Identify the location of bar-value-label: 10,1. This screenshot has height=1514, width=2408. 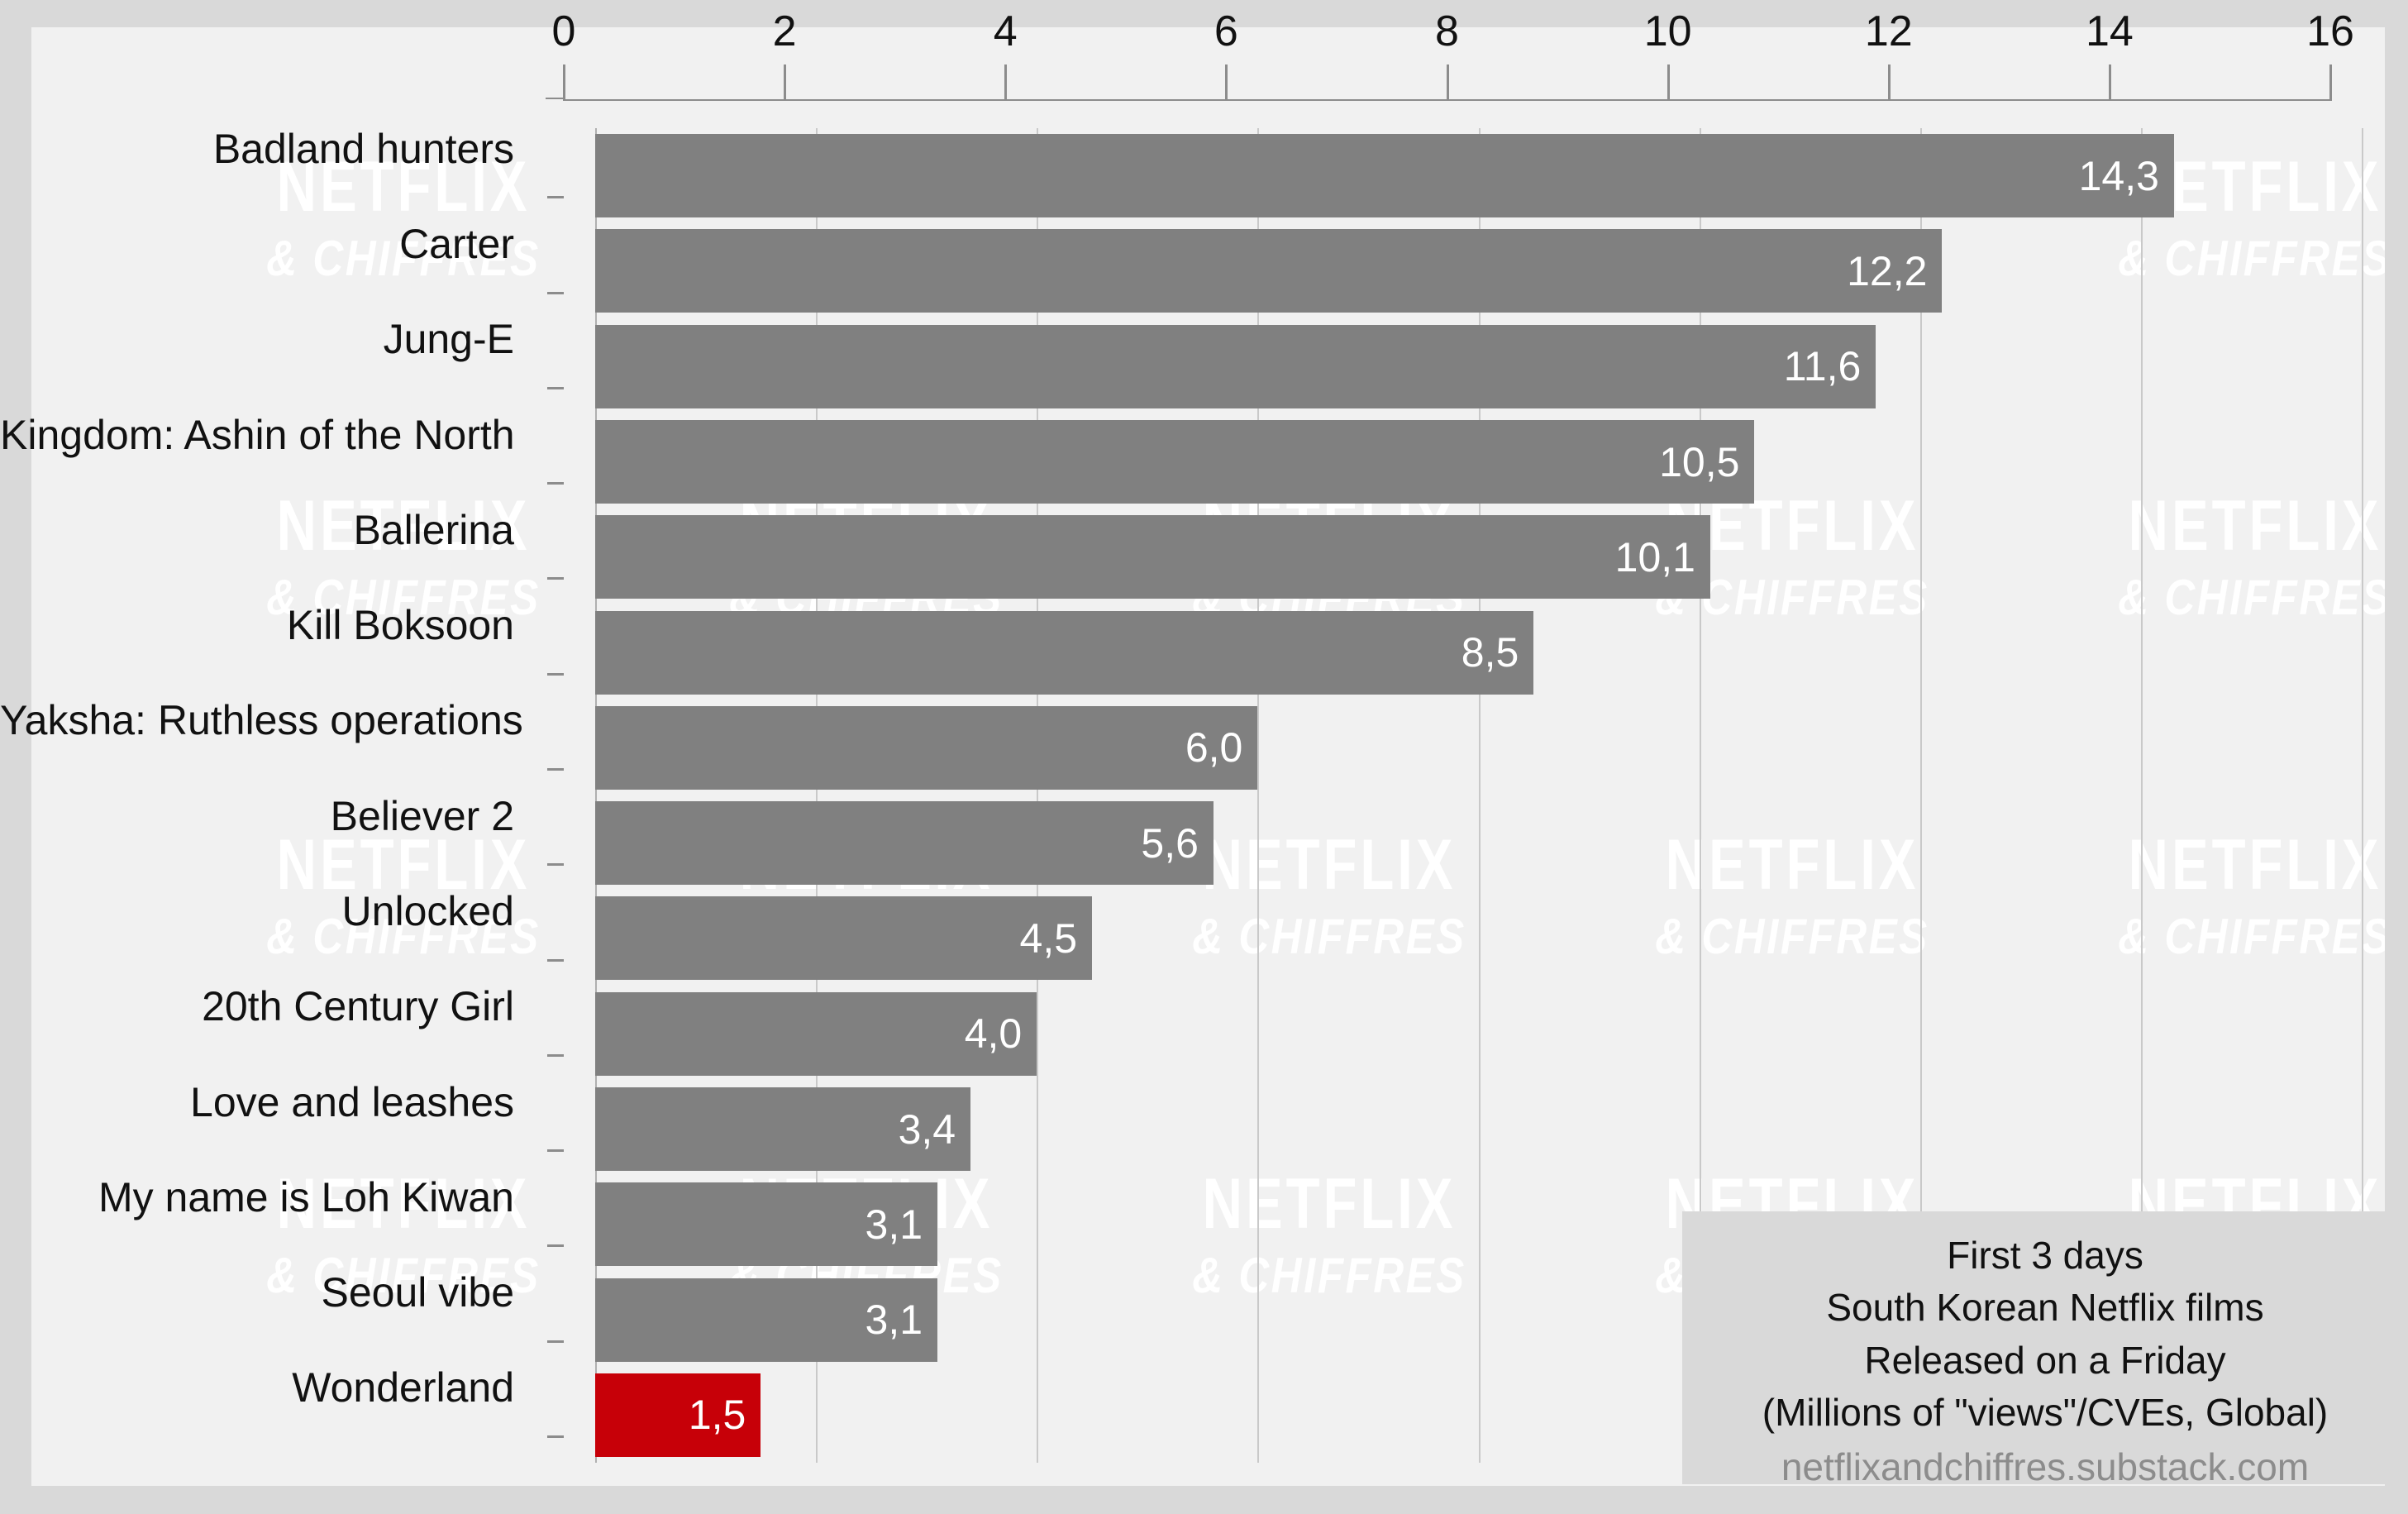
(1654, 556).